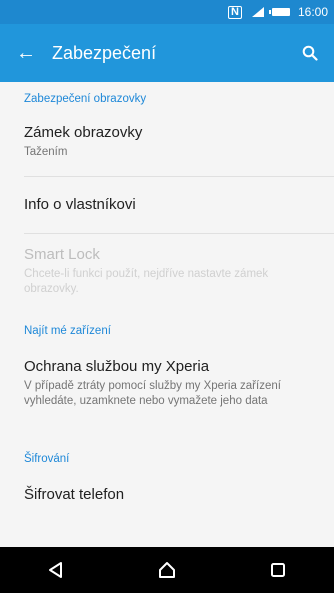  Describe the element at coordinates (62, 254) in the screenshot. I see `smart-lock-title: Smart Lock` at that location.